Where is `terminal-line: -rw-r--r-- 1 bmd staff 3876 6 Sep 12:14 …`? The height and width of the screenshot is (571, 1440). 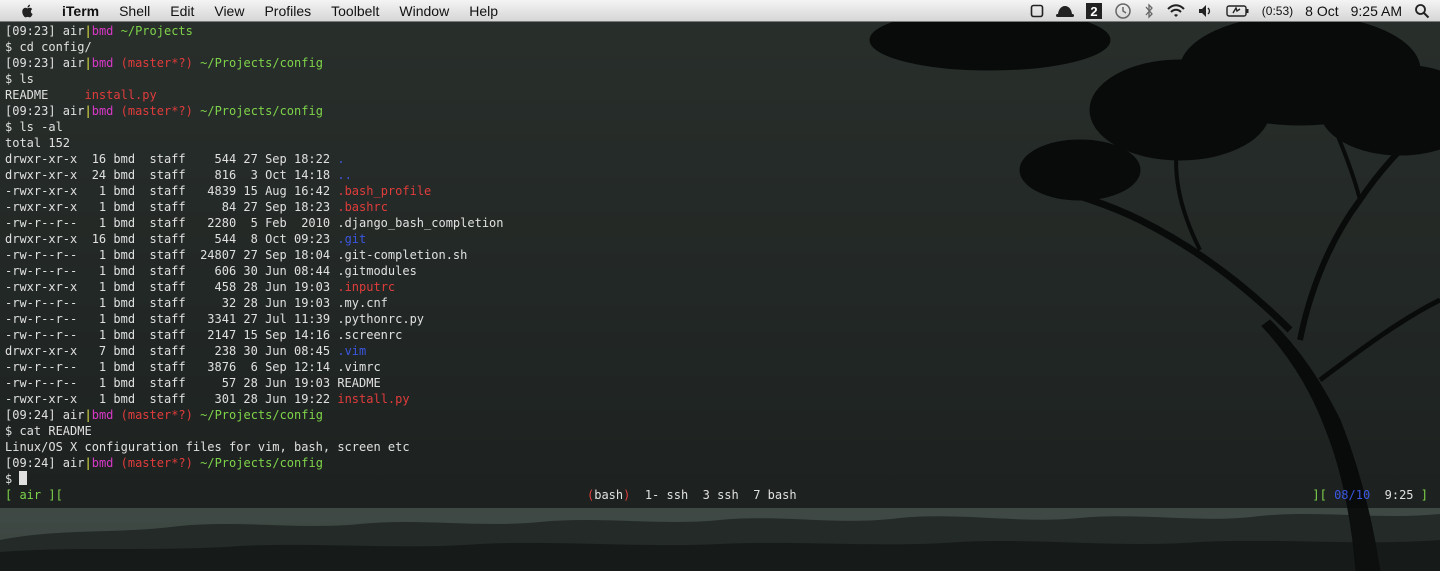
terminal-line: -rw-r--r-- 1 bmd staff 3876 6 Sep 12:14 … is located at coordinates (254, 367).